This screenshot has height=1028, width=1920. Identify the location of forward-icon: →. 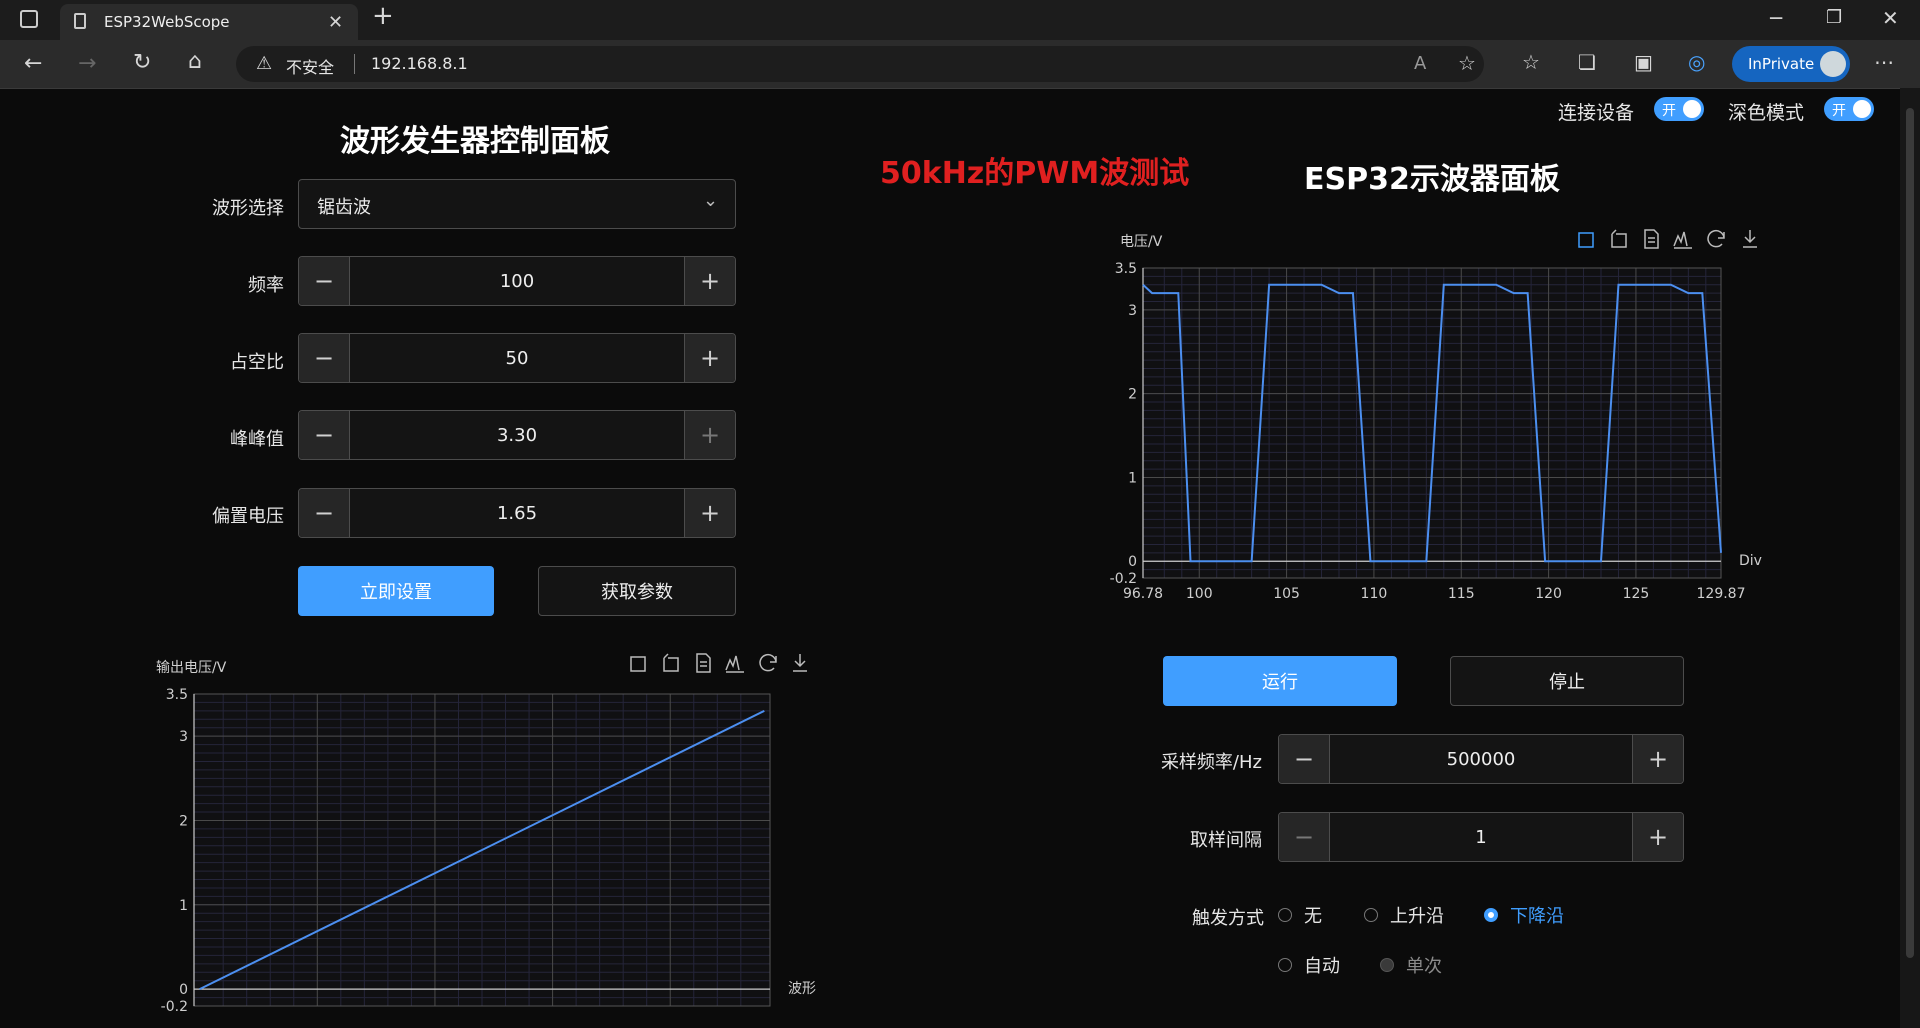
(87, 64).